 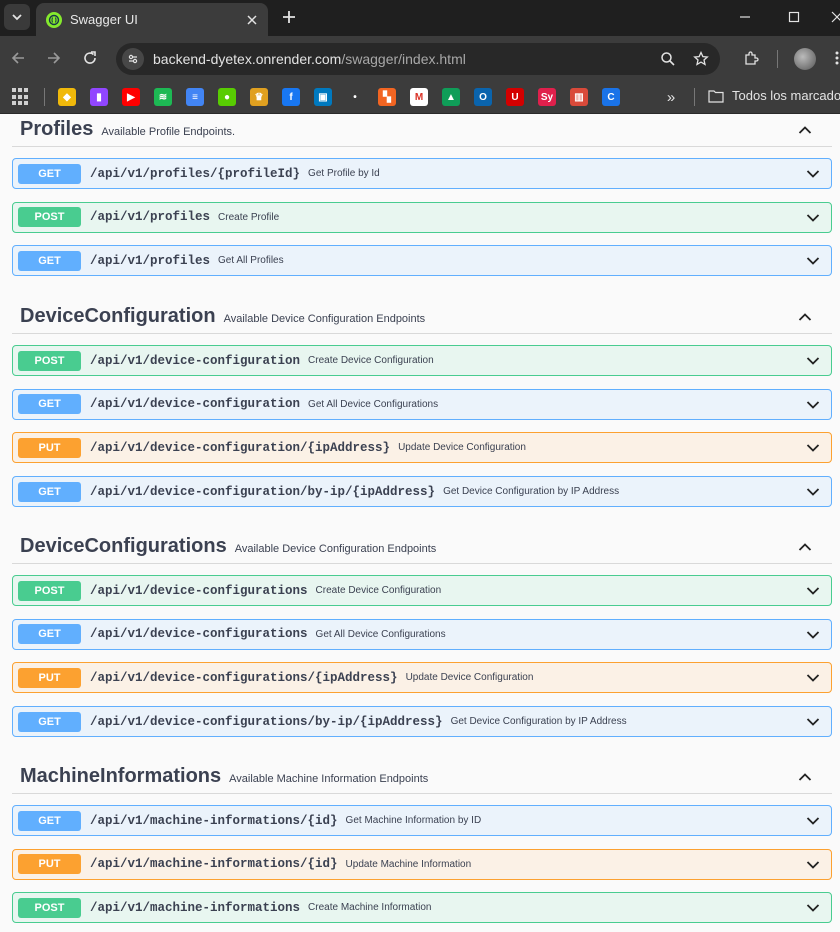 What do you see at coordinates (259, 97) in the screenshot?
I see `crown-bookmark-icon: ♛` at bounding box center [259, 97].